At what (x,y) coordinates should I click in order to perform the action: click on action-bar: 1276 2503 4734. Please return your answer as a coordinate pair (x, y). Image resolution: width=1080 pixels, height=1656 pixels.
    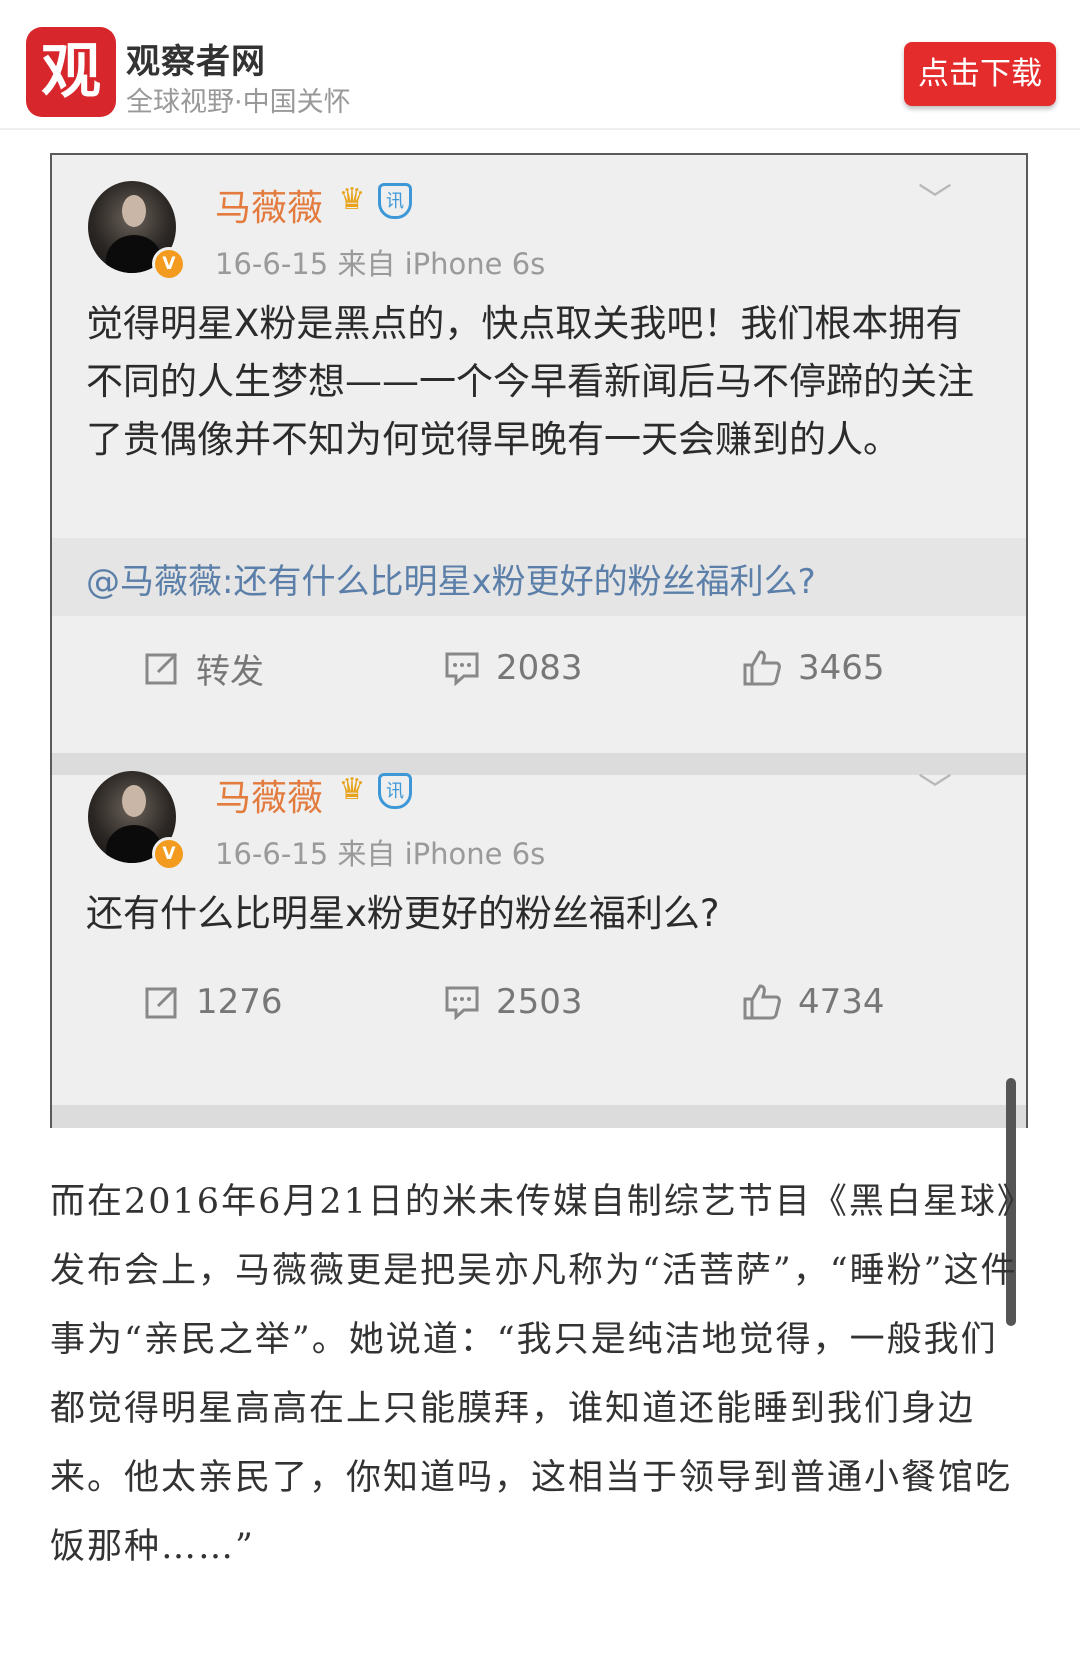
    Looking at the image, I should click on (539, 1002).